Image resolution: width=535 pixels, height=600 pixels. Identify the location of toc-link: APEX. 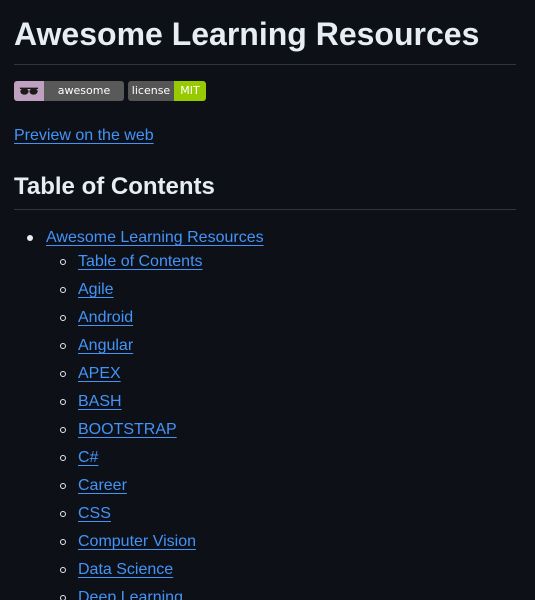
(99, 374).